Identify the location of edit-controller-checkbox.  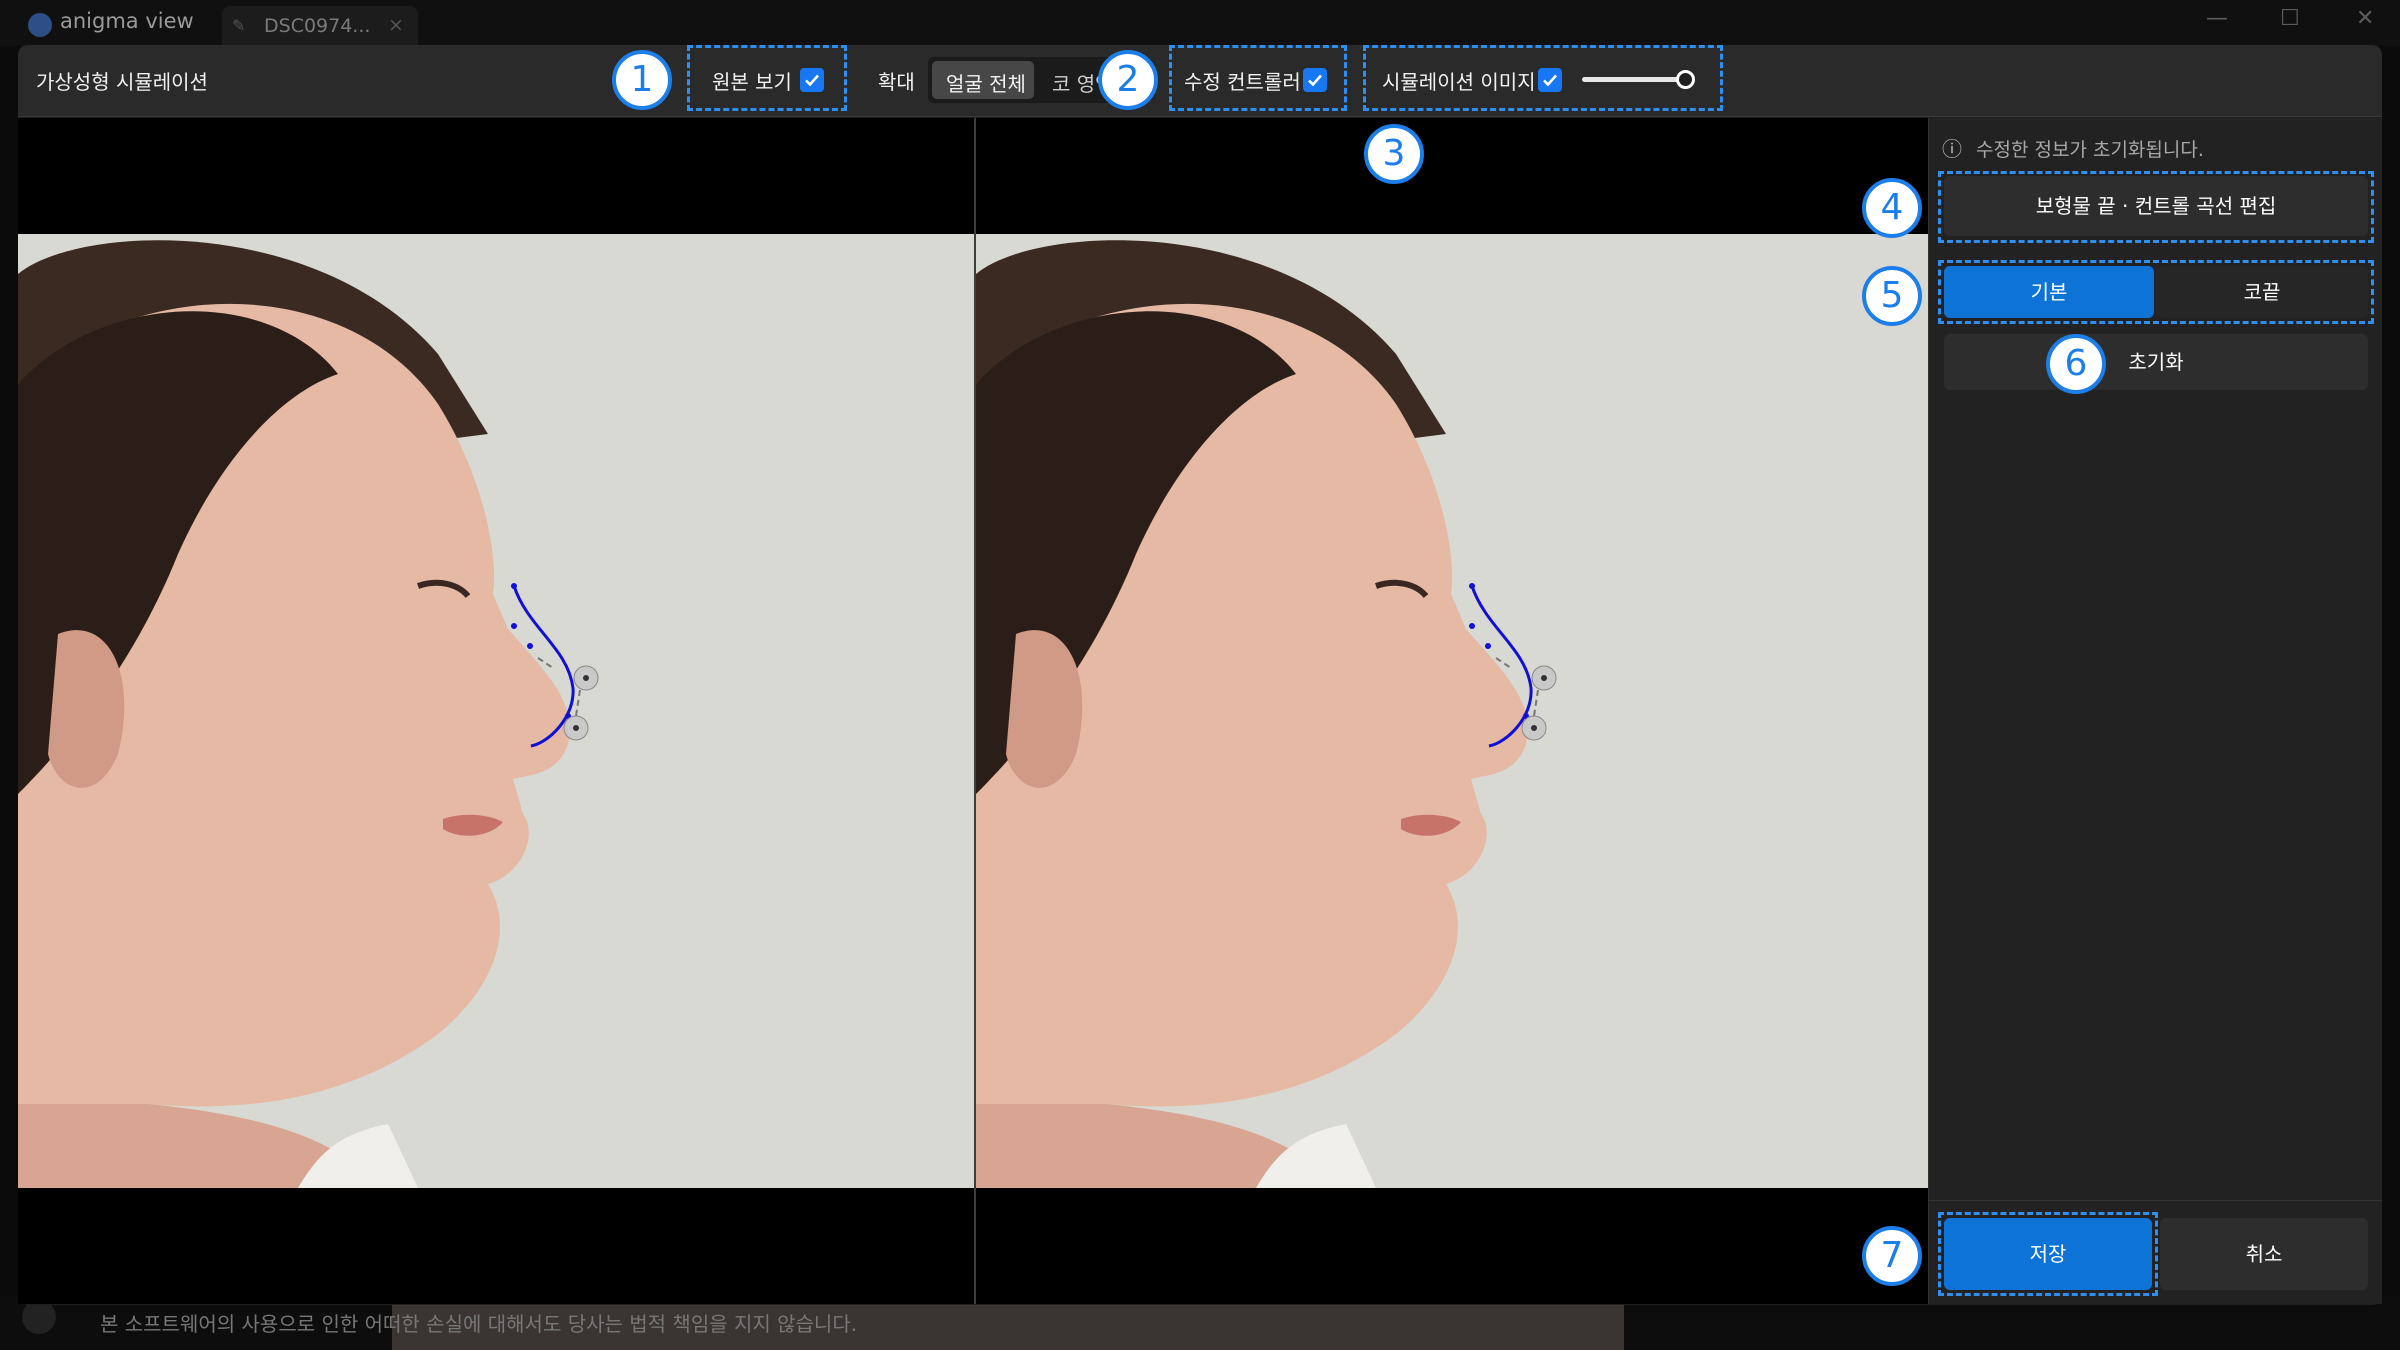
(1315, 80).